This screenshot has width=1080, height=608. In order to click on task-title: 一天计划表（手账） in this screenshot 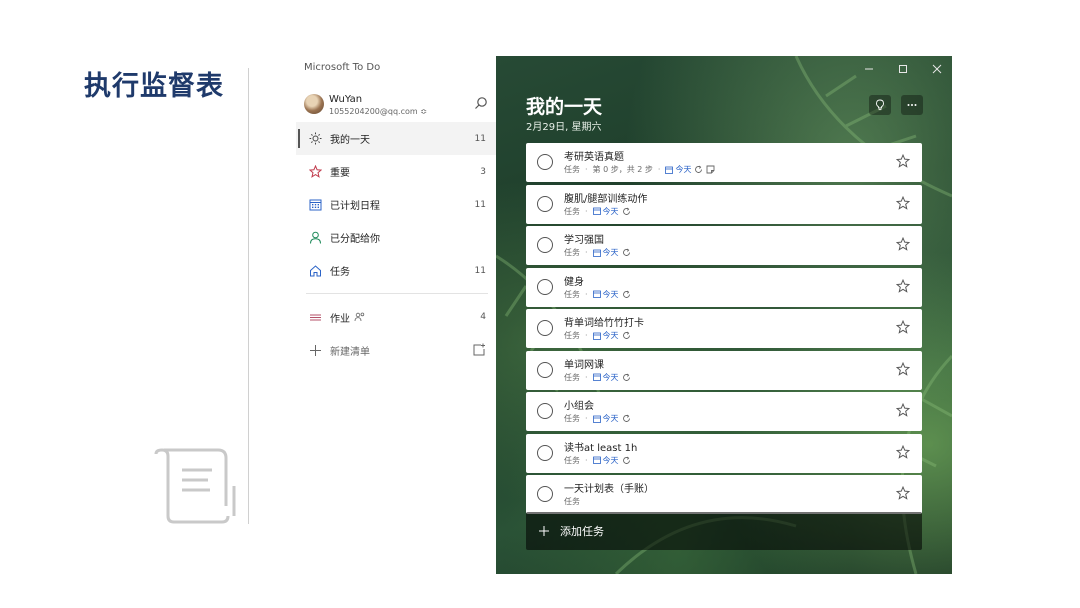, I will do `click(609, 489)`.